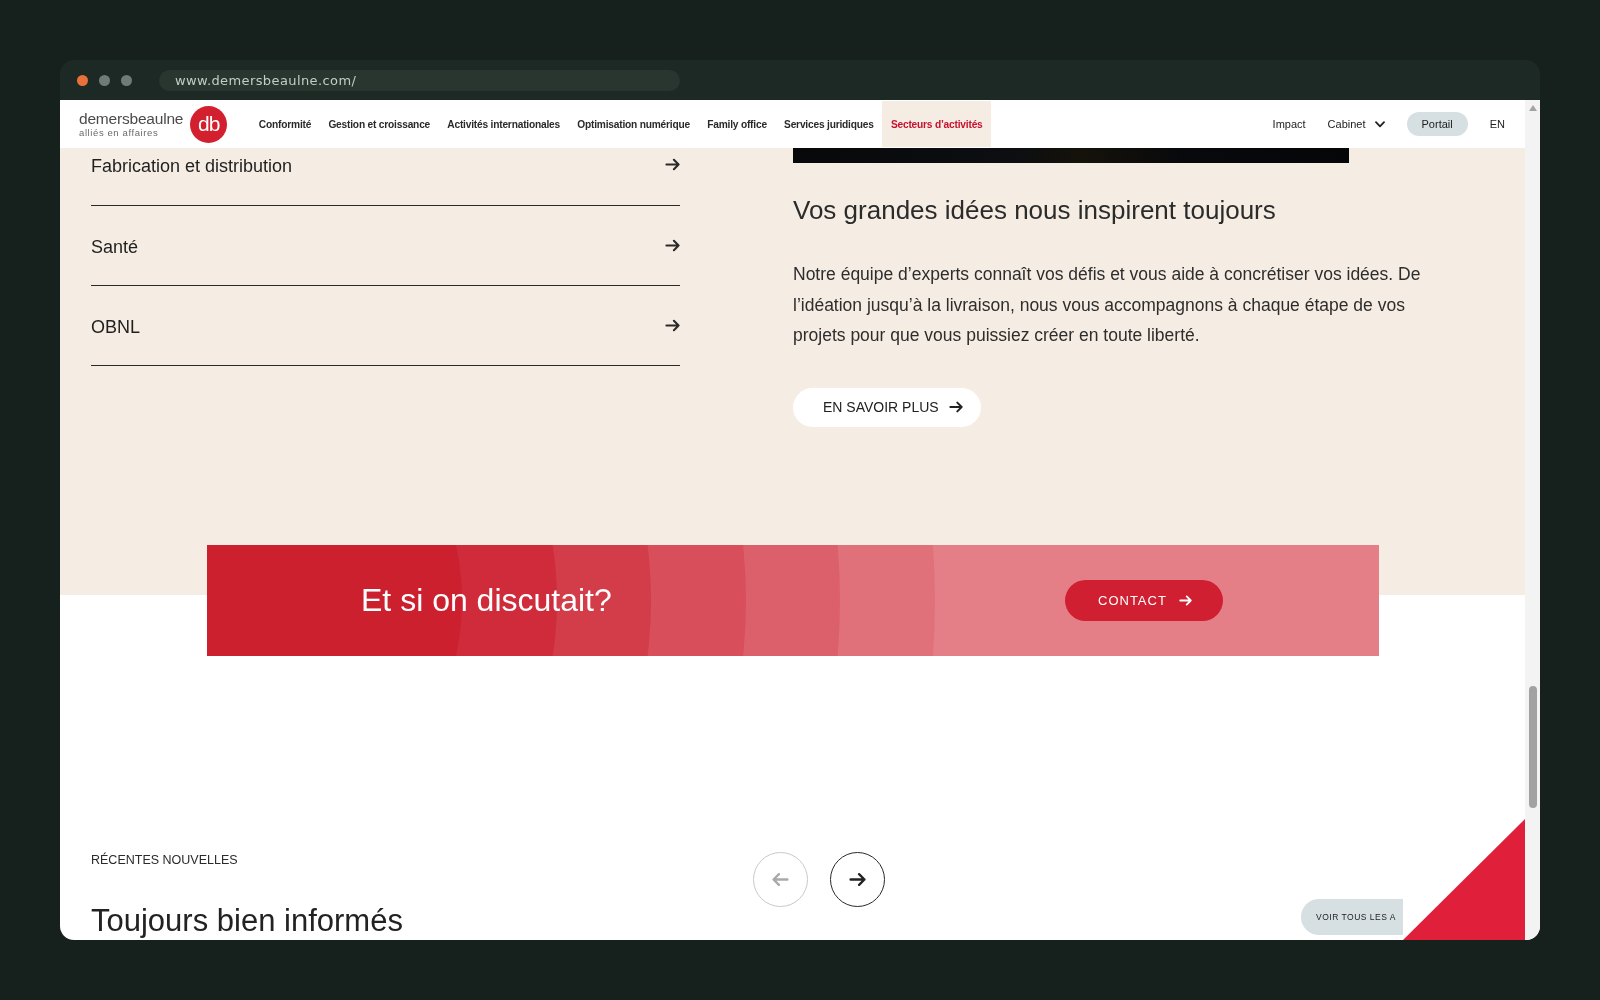 Image resolution: width=1600 pixels, height=1000 pixels. What do you see at coordinates (419, 80) in the screenshot?
I see `address-bar: www.demersbeaulne.com/` at bounding box center [419, 80].